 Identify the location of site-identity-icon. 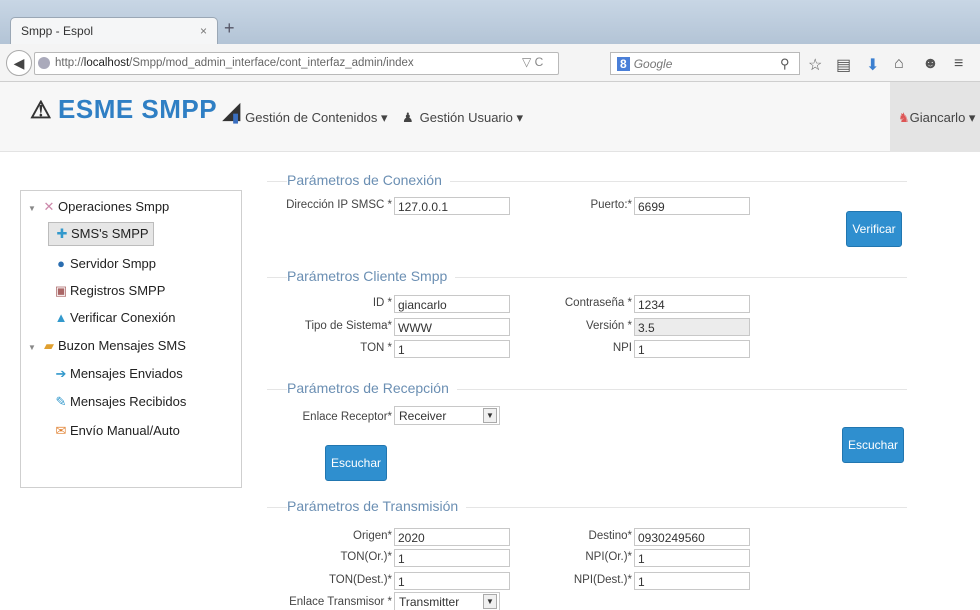
(44, 63).